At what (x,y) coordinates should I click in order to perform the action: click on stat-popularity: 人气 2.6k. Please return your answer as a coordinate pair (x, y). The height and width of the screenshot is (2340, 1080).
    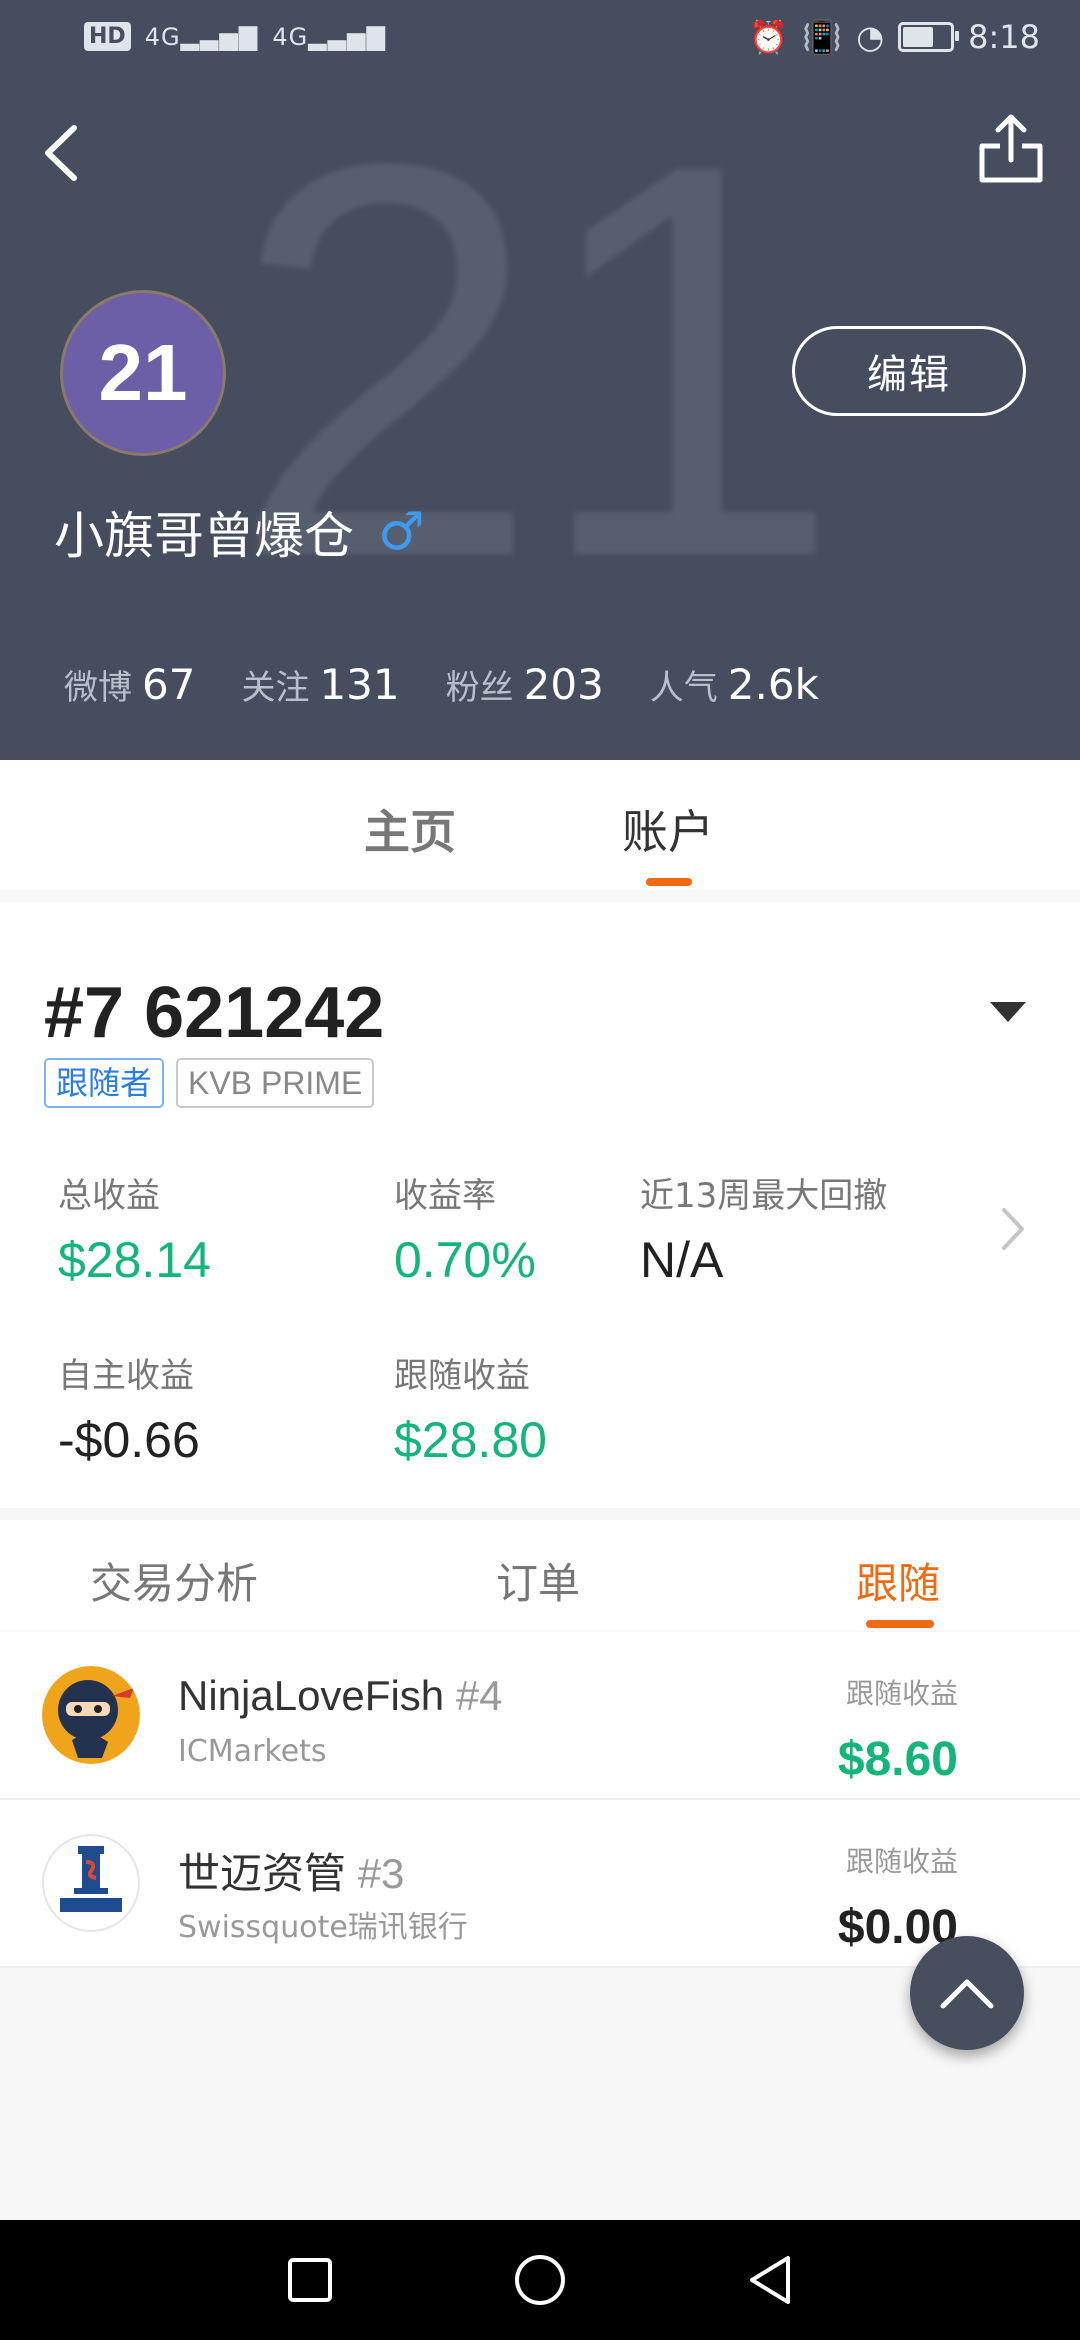
    Looking at the image, I should click on (734, 684).